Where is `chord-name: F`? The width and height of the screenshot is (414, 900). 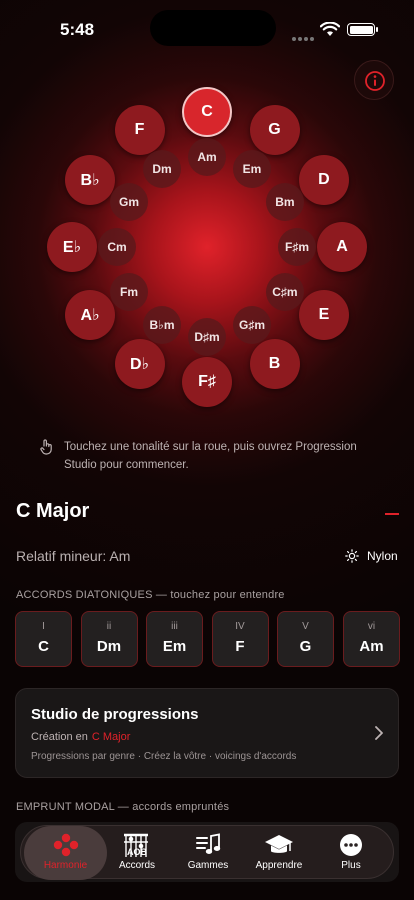
chord-name: F is located at coordinates (240, 646).